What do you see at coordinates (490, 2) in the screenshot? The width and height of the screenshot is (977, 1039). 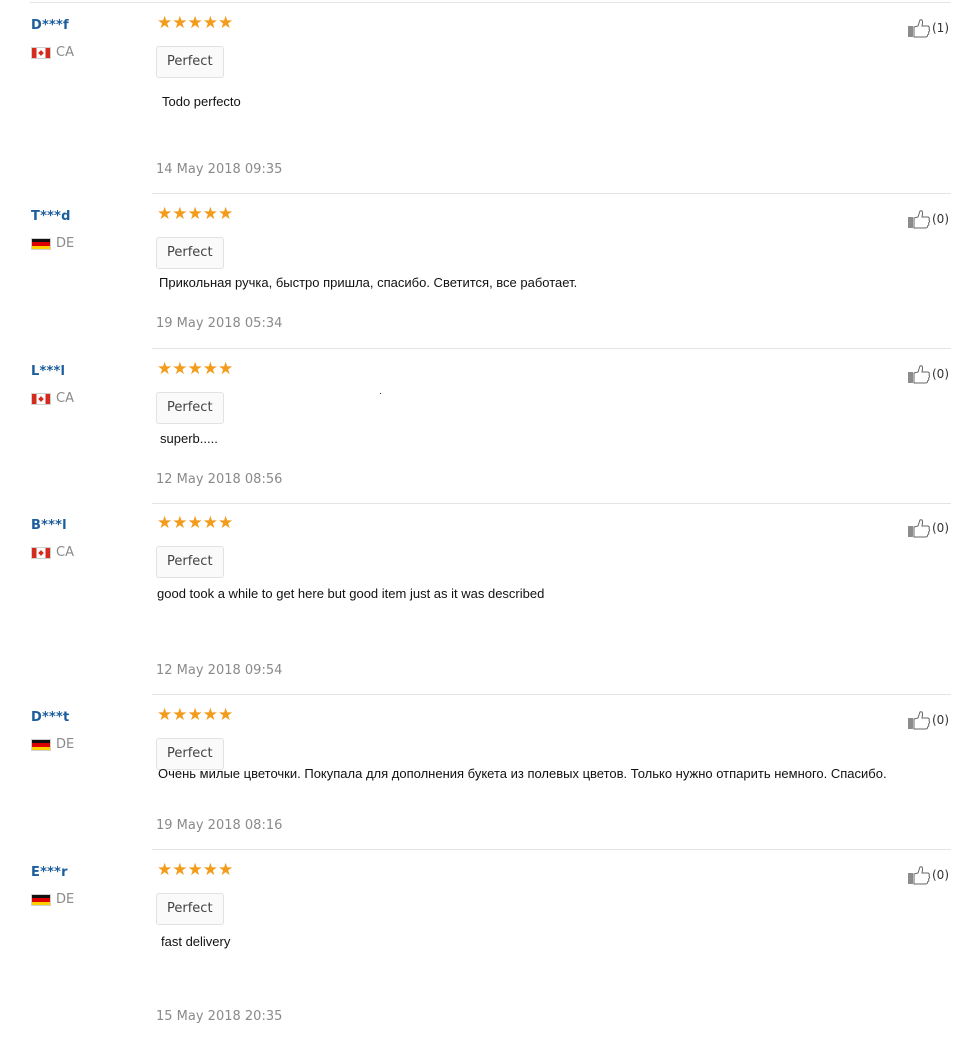 I see `top-divider` at bounding box center [490, 2].